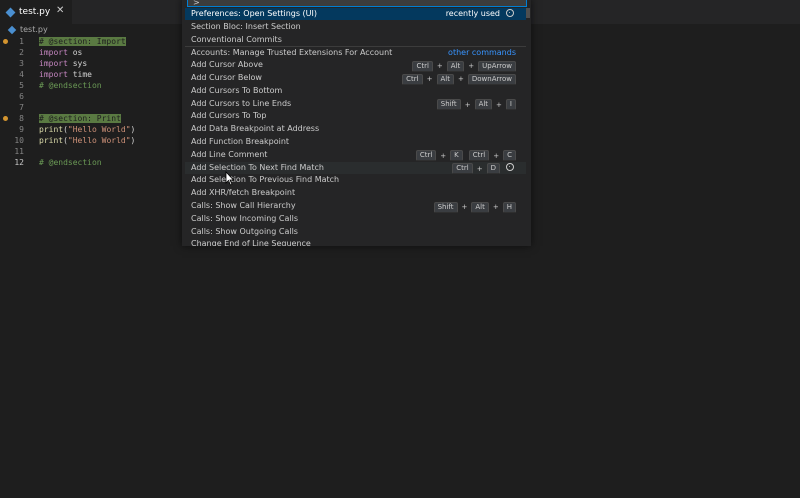  What do you see at coordinates (21, 107) in the screenshot?
I see `line-number: 7` at bounding box center [21, 107].